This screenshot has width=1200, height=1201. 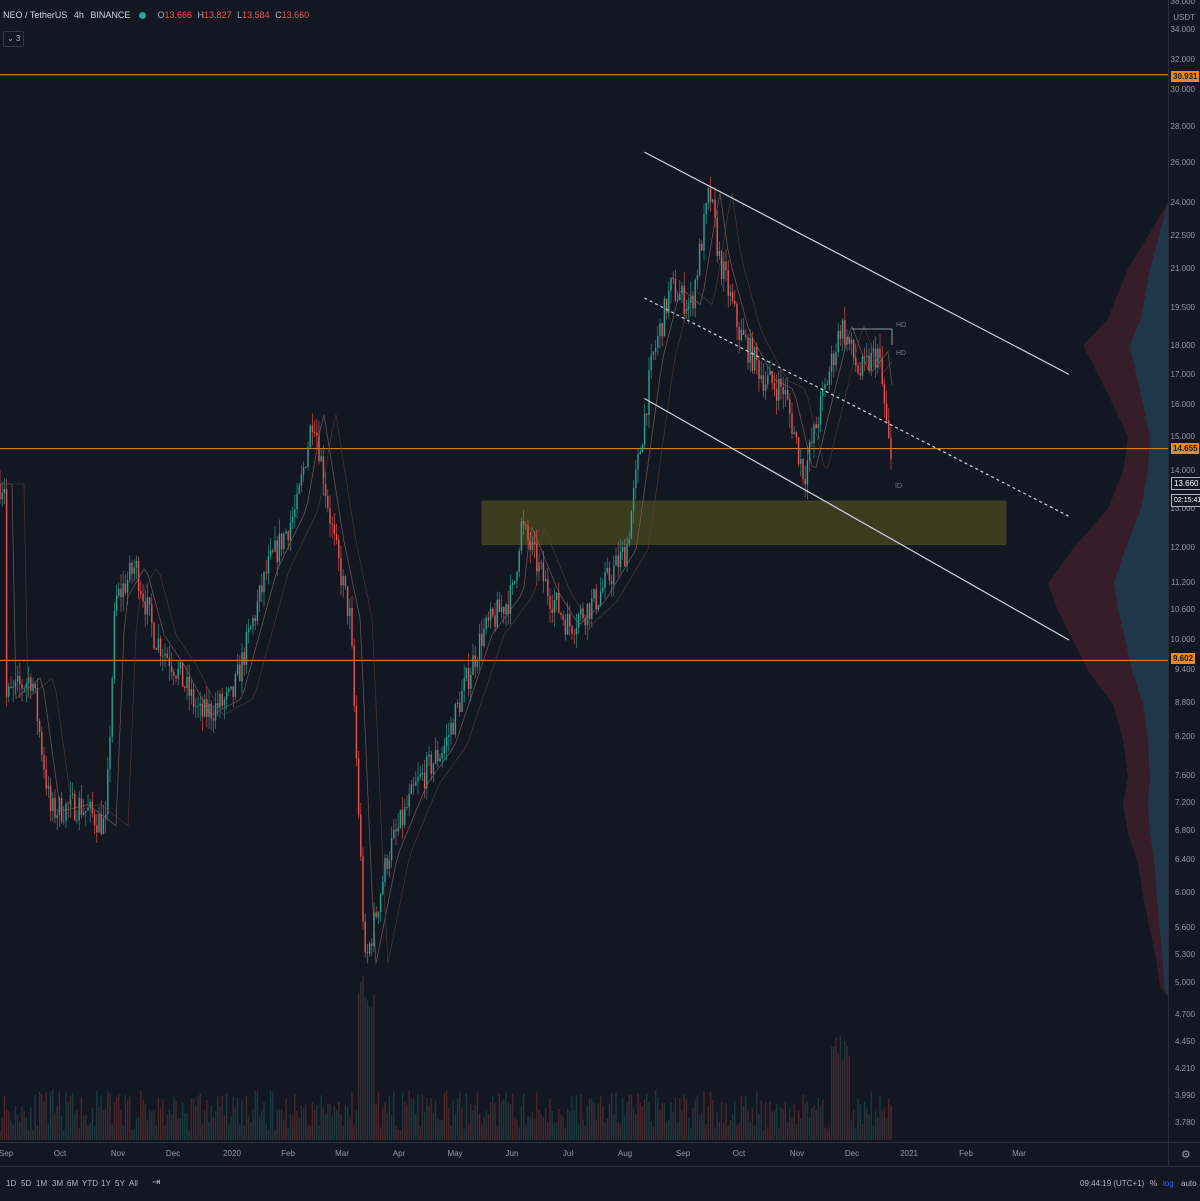 What do you see at coordinates (41, 1183) in the screenshot?
I see `range-button-1m: 1M` at bounding box center [41, 1183].